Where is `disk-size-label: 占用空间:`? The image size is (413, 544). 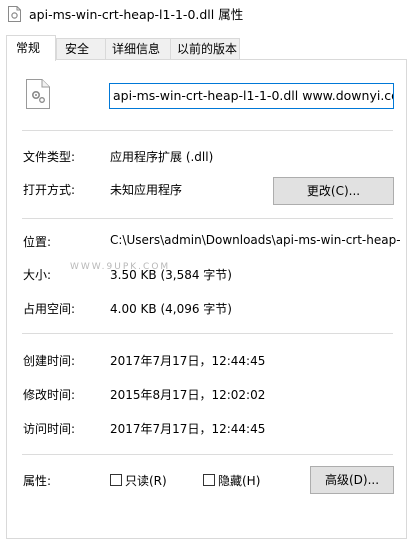 disk-size-label: 占用空间: is located at coordinates (49, 309).